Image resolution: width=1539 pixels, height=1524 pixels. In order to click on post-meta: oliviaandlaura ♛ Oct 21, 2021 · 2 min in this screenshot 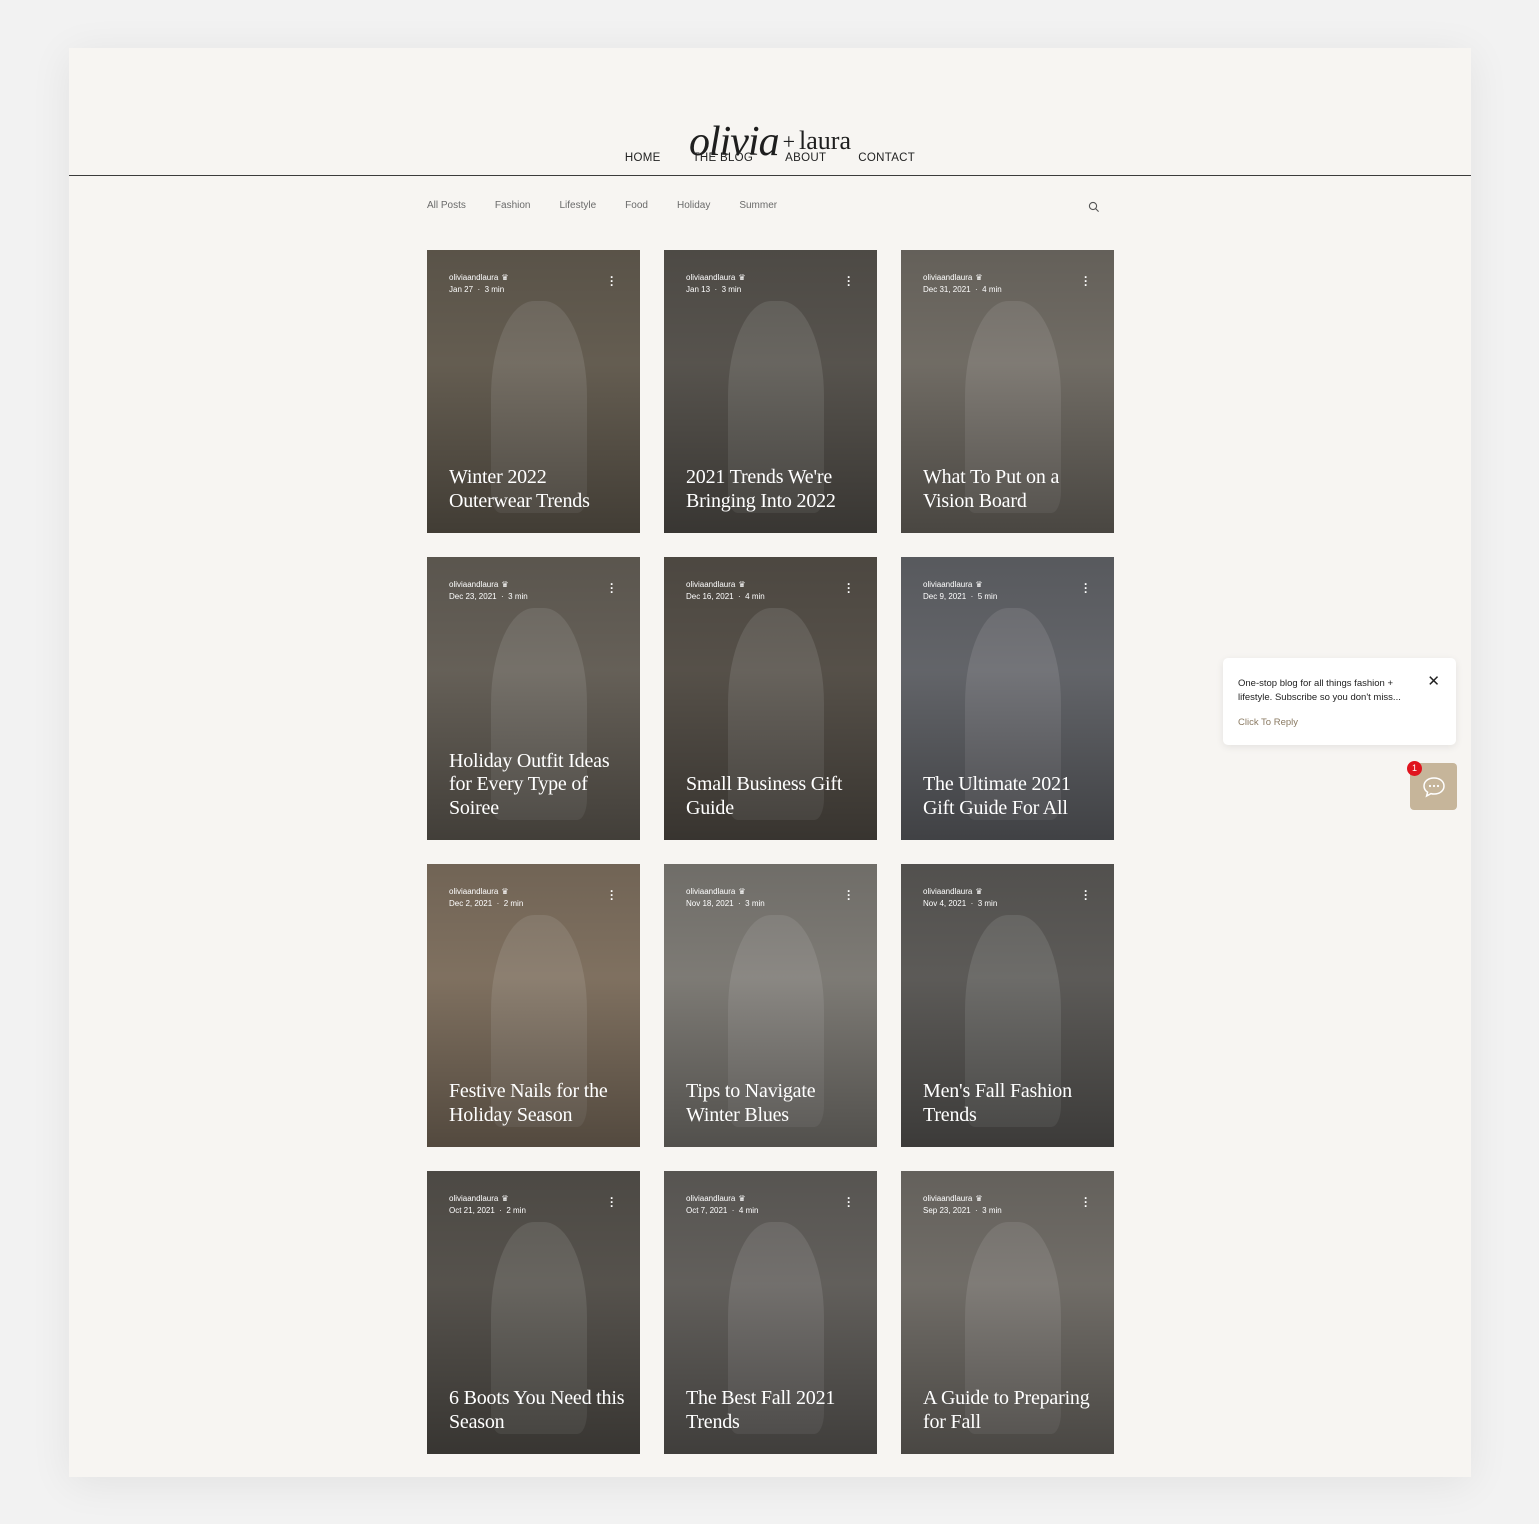, I will do `click(487, 1204)`.